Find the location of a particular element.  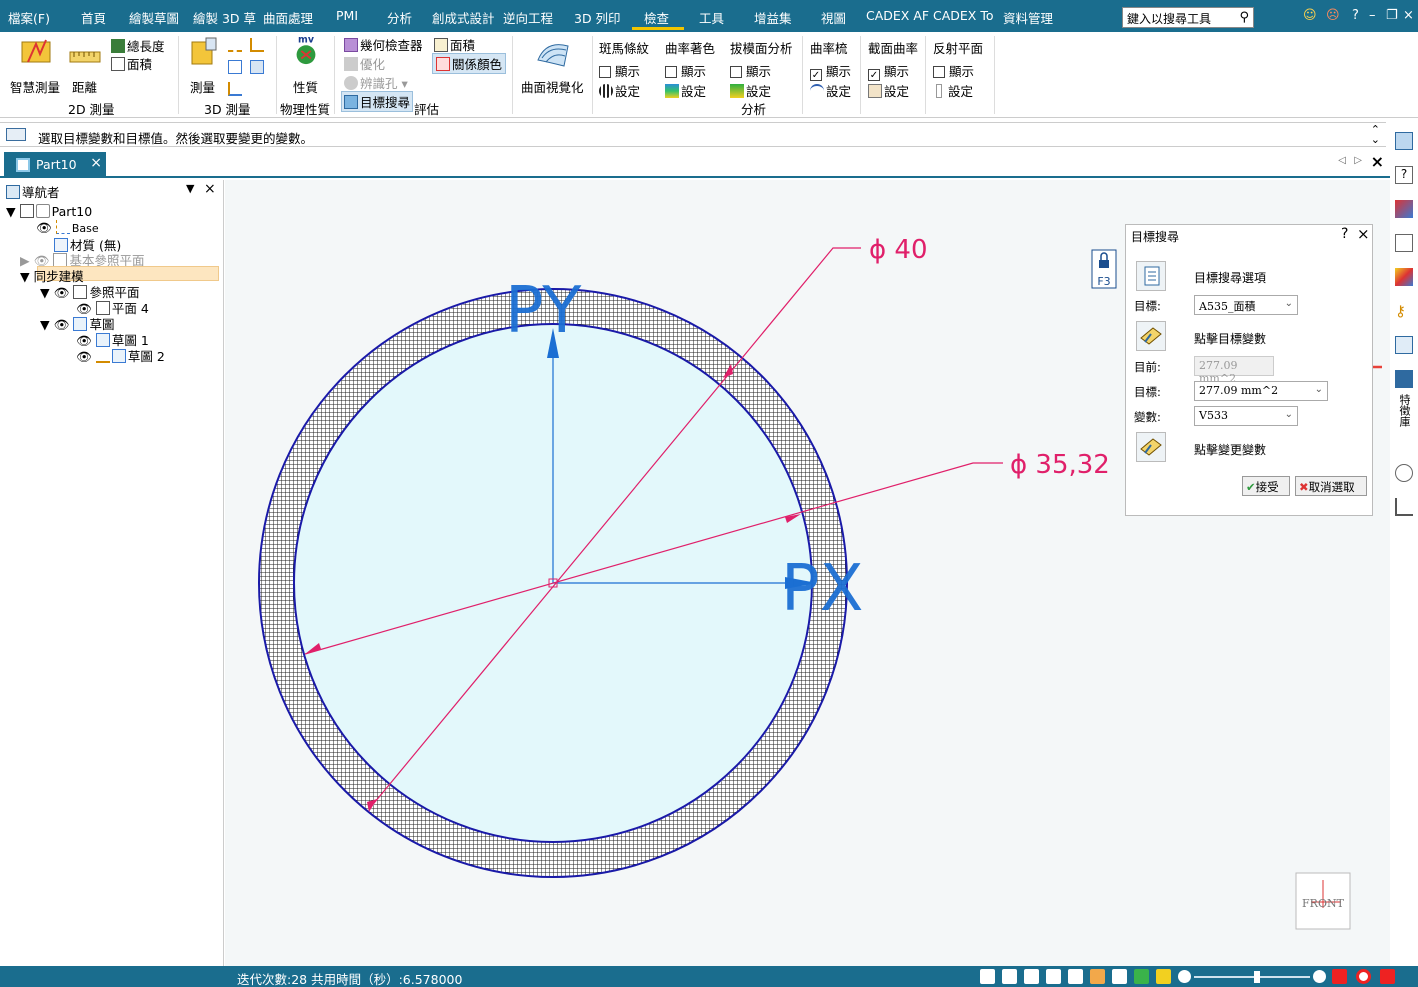

zoom-area-icon is located at coordinates (1031, 976).